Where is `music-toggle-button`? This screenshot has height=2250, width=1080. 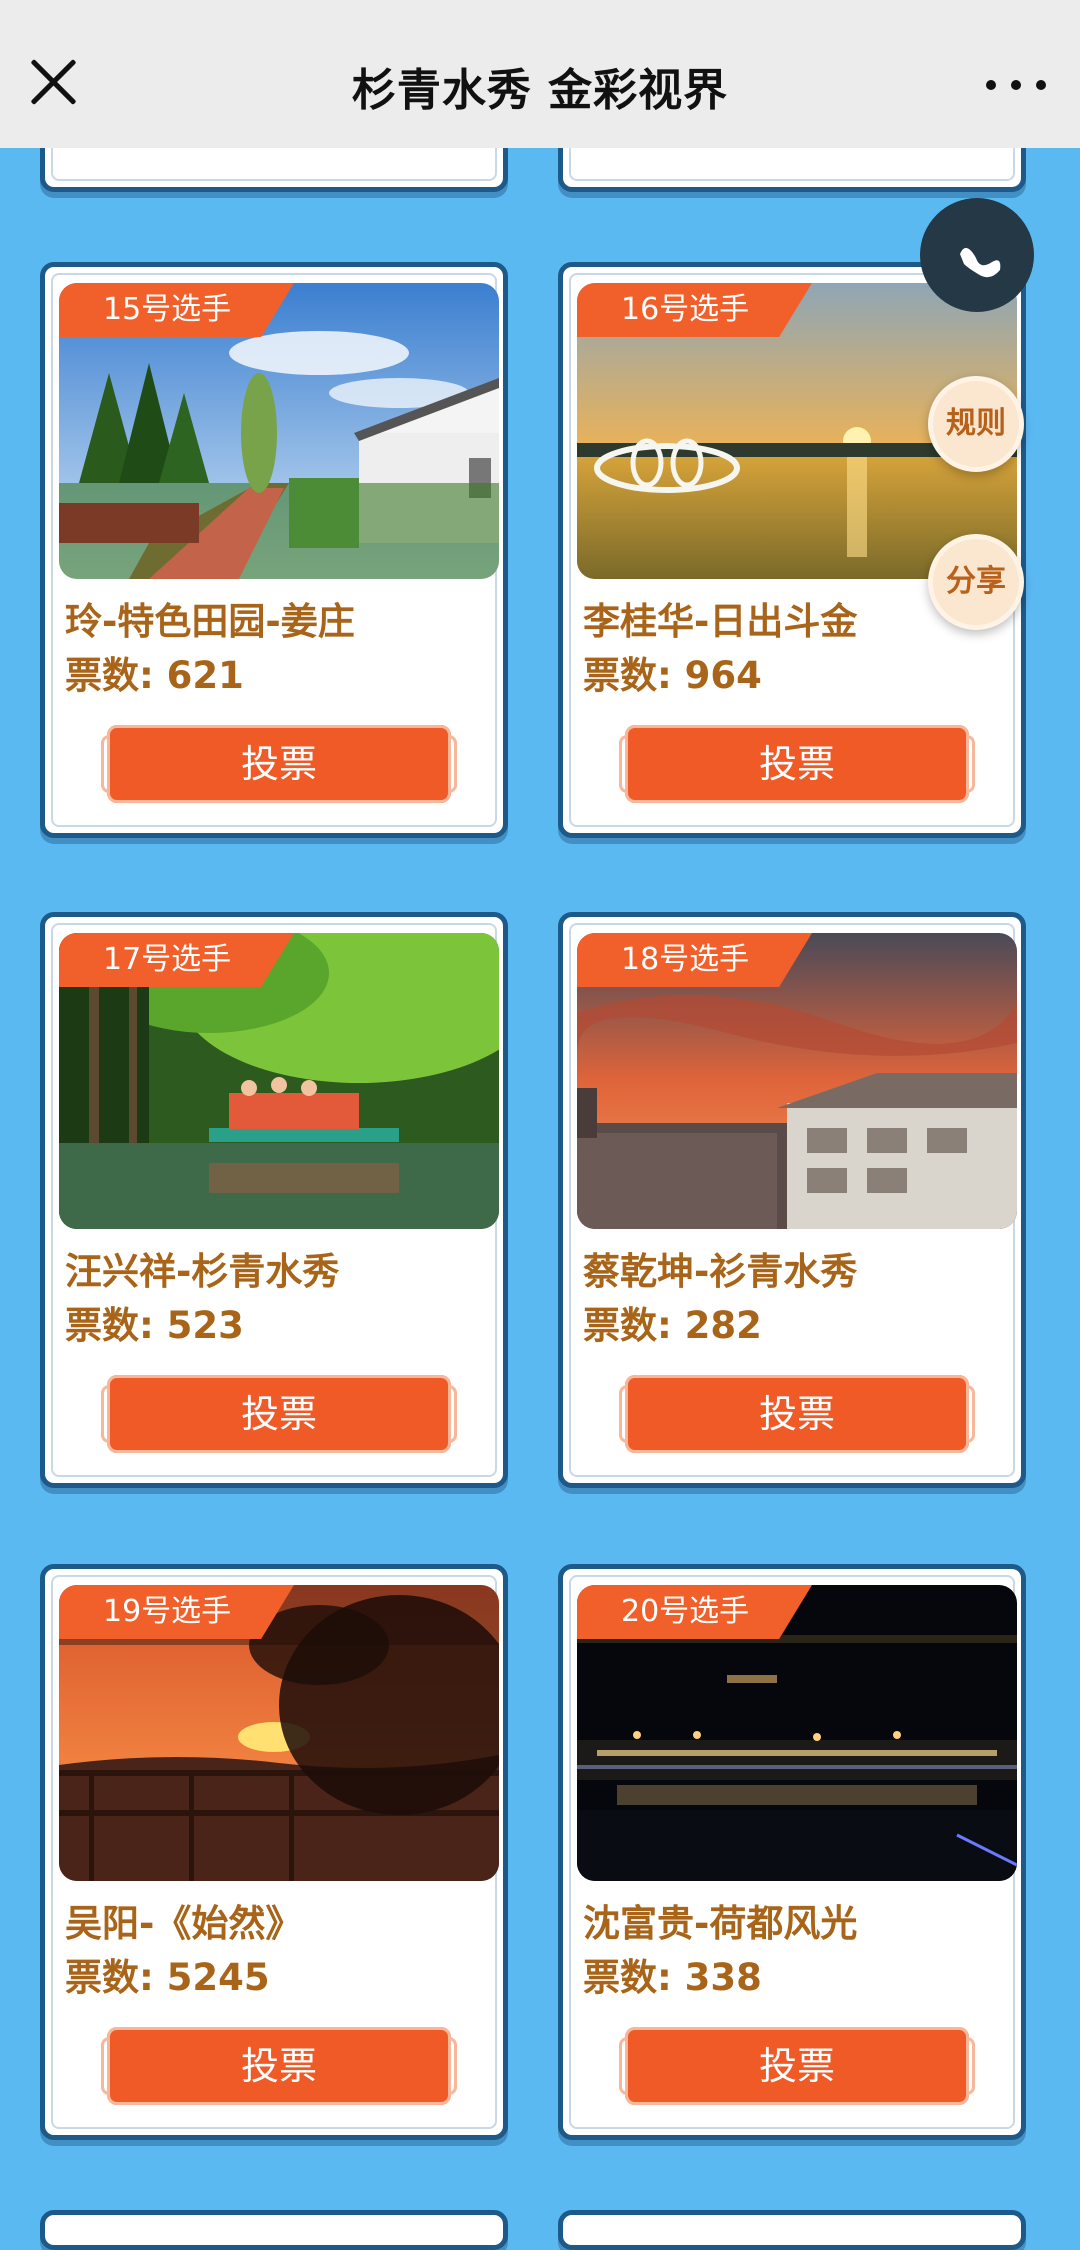 music-toggle-button is located at coordinates (977, 255).